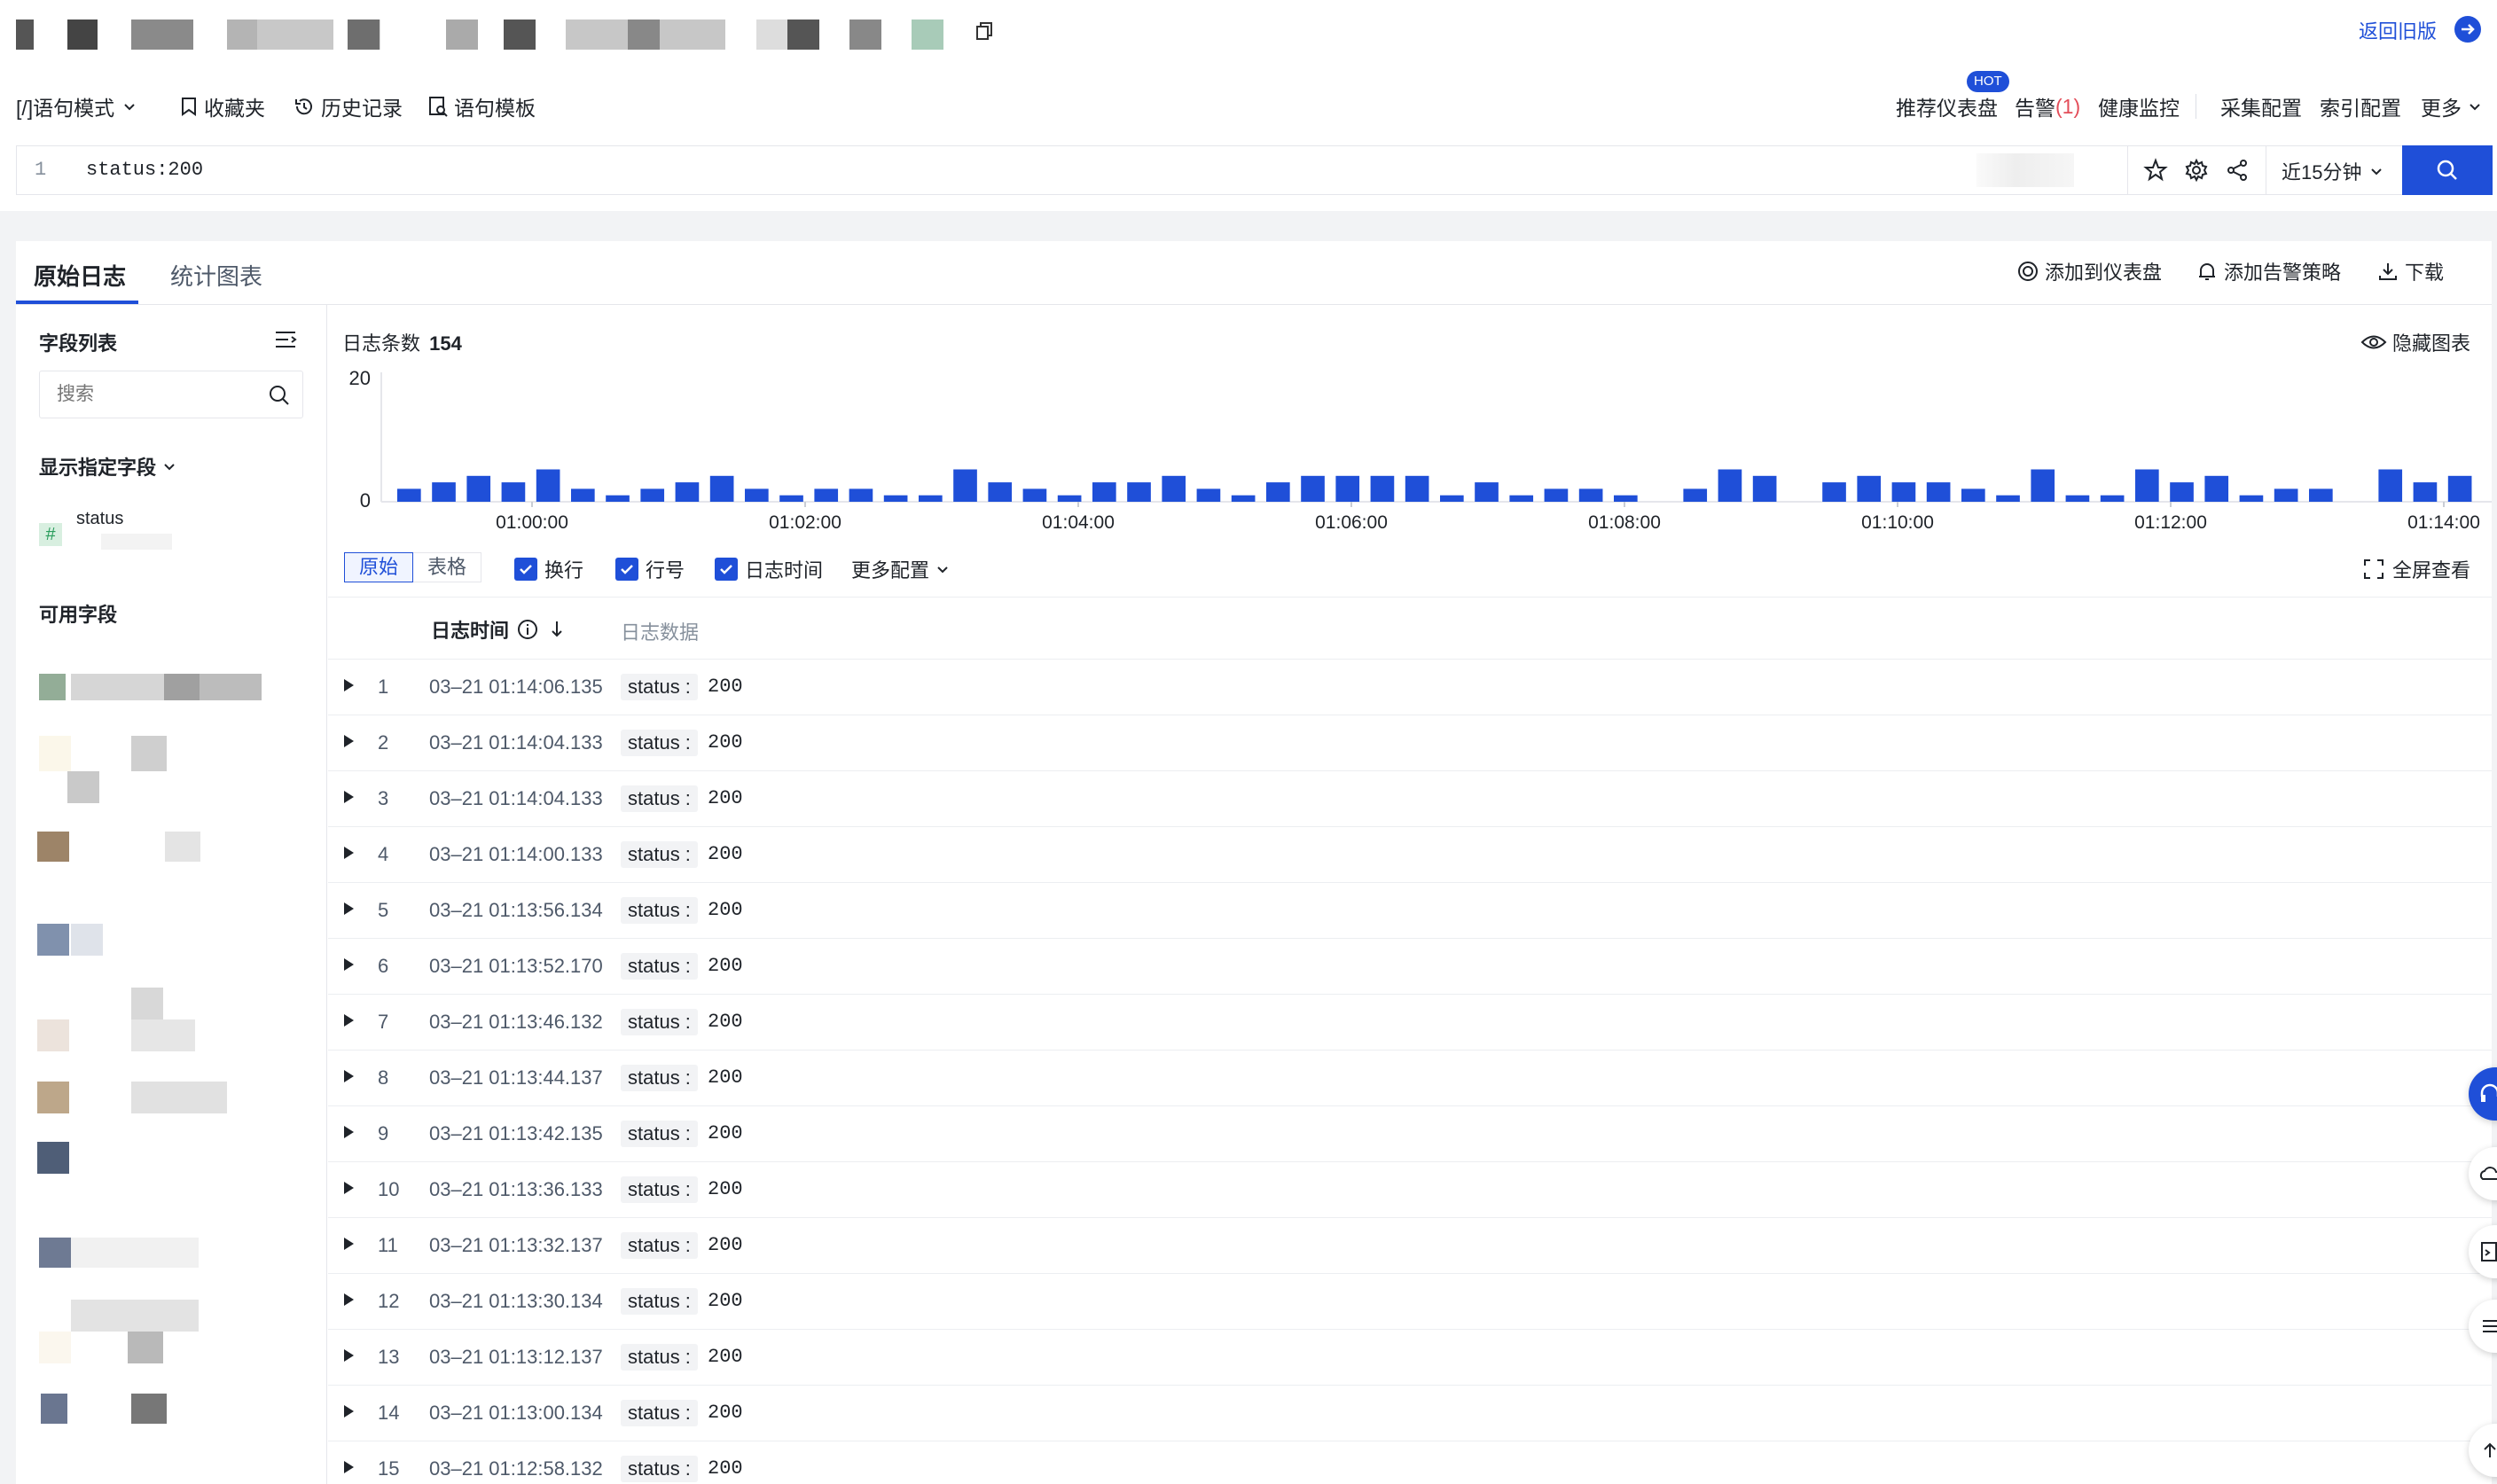 The image size is (2497, 1484). I want to click on field-search-box, so click(171, 394).